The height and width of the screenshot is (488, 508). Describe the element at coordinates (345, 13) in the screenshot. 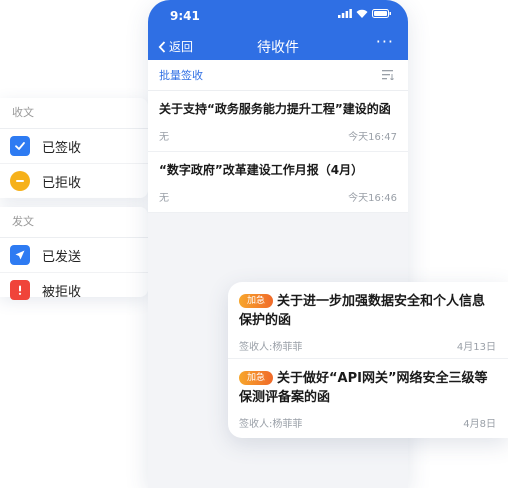

I see `signal-icon` at that location.